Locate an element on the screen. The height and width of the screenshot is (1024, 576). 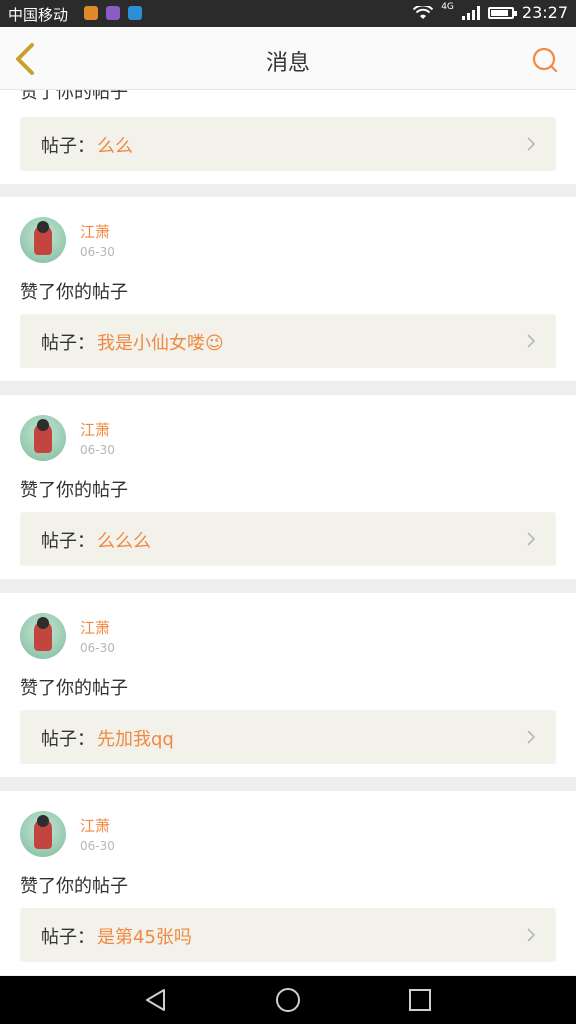
page-title: 消息 is located at coordinates (287, 63).